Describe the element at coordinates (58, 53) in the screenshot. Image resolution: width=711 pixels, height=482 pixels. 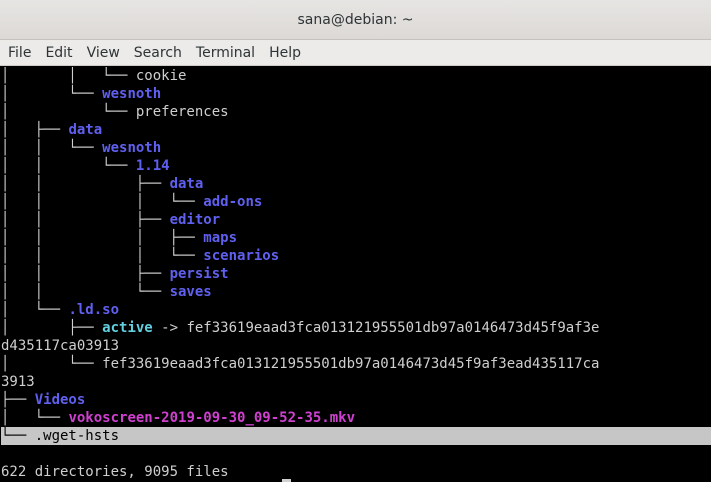
I see `menu-edit: Edit` at that location.